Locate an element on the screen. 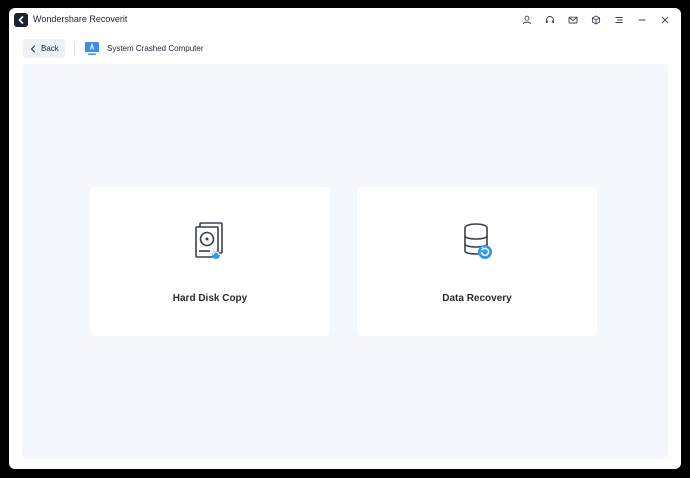  minimize-icon is located at coordinates (642, 20).